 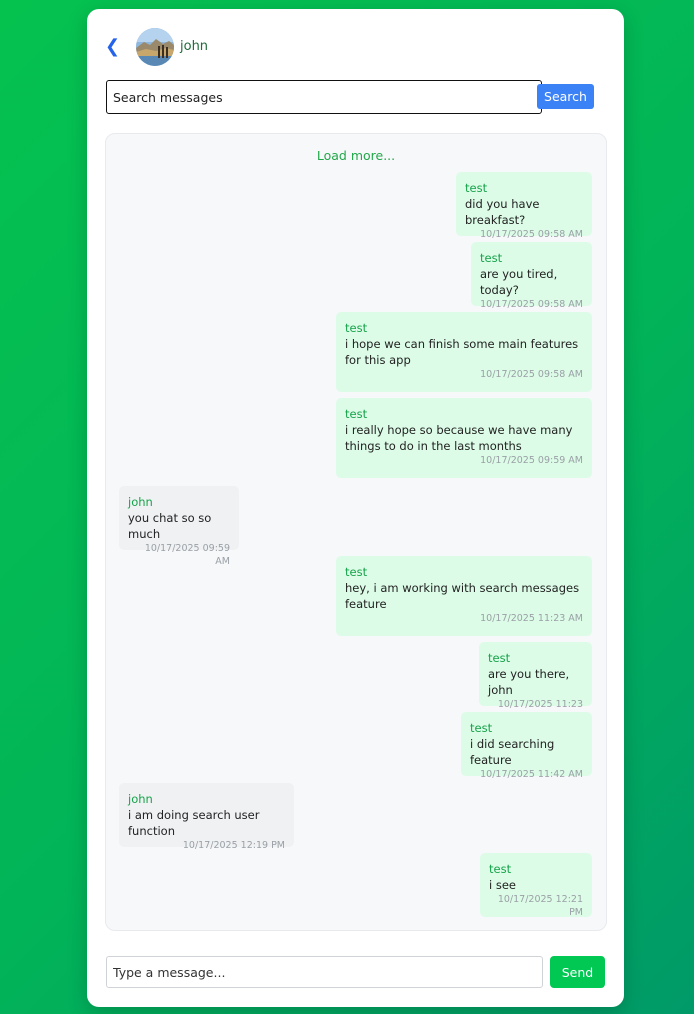 What do you see at coordinates (502, 212) in the screenshot?
I see `message-text: did you have breakfast?` at bounding box center [502, 212].